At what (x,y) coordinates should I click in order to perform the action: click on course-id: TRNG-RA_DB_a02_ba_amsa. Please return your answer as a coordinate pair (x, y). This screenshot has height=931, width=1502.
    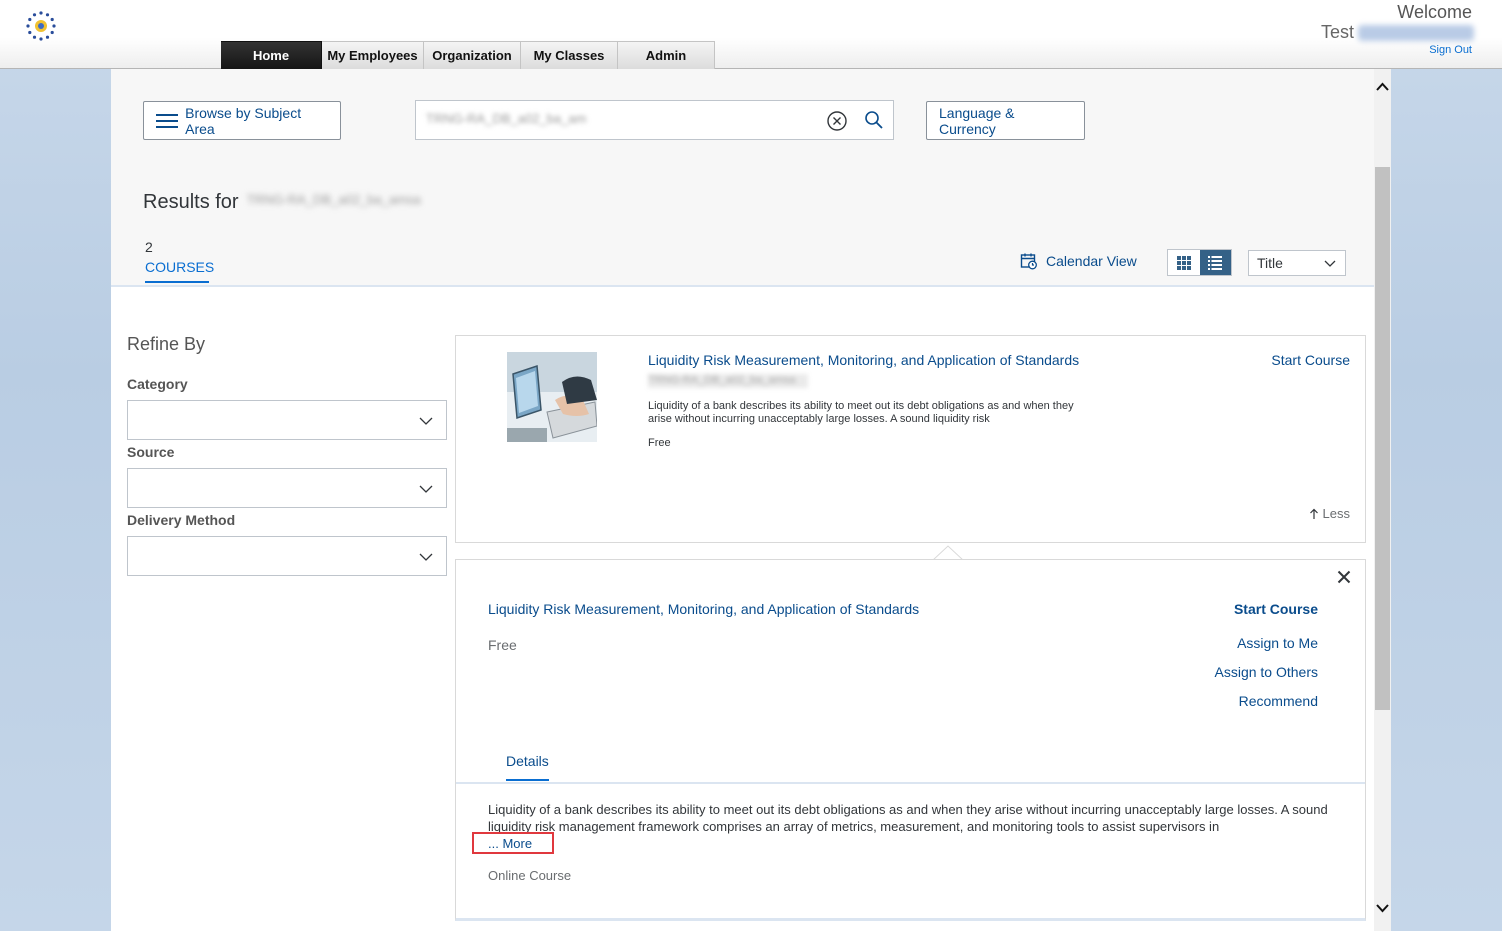
    Looking at the image, I should click on (728, 381).